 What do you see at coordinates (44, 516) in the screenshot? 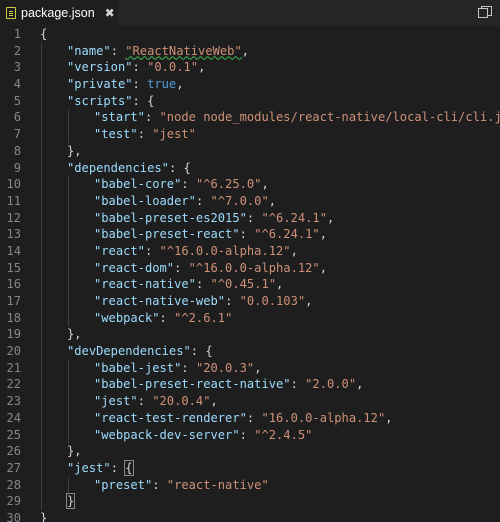
I see `punctuation: }` at bounding box center [44, 516].